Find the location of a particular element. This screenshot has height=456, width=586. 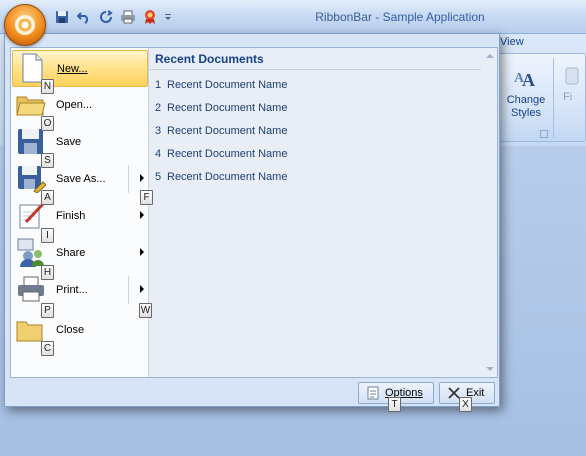

scroll-up-icon is located at coordinates (490, 56).